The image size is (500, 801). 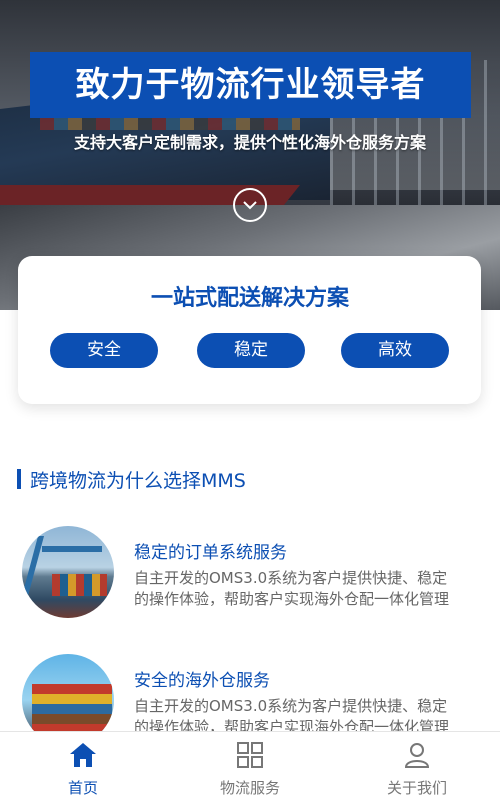 I want to click on tab-about: 关于我们, so click(x=417, y=766).